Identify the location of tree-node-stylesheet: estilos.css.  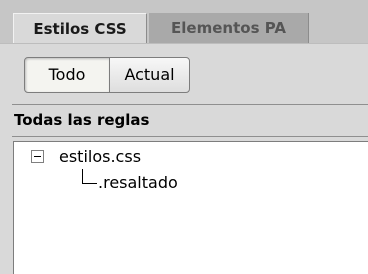
(100, 157).